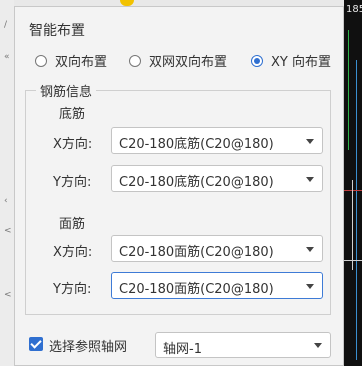 This screenshot has width=362, height=366. What do you see at coordinates (6, 25) in the screenshot?
I see `background-tick: /` at bounding box center [6, 25].